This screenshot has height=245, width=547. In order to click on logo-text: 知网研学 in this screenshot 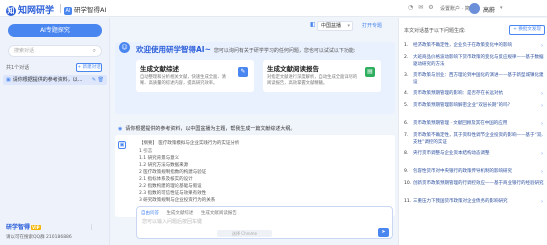, I will do `click(36, 11)`.